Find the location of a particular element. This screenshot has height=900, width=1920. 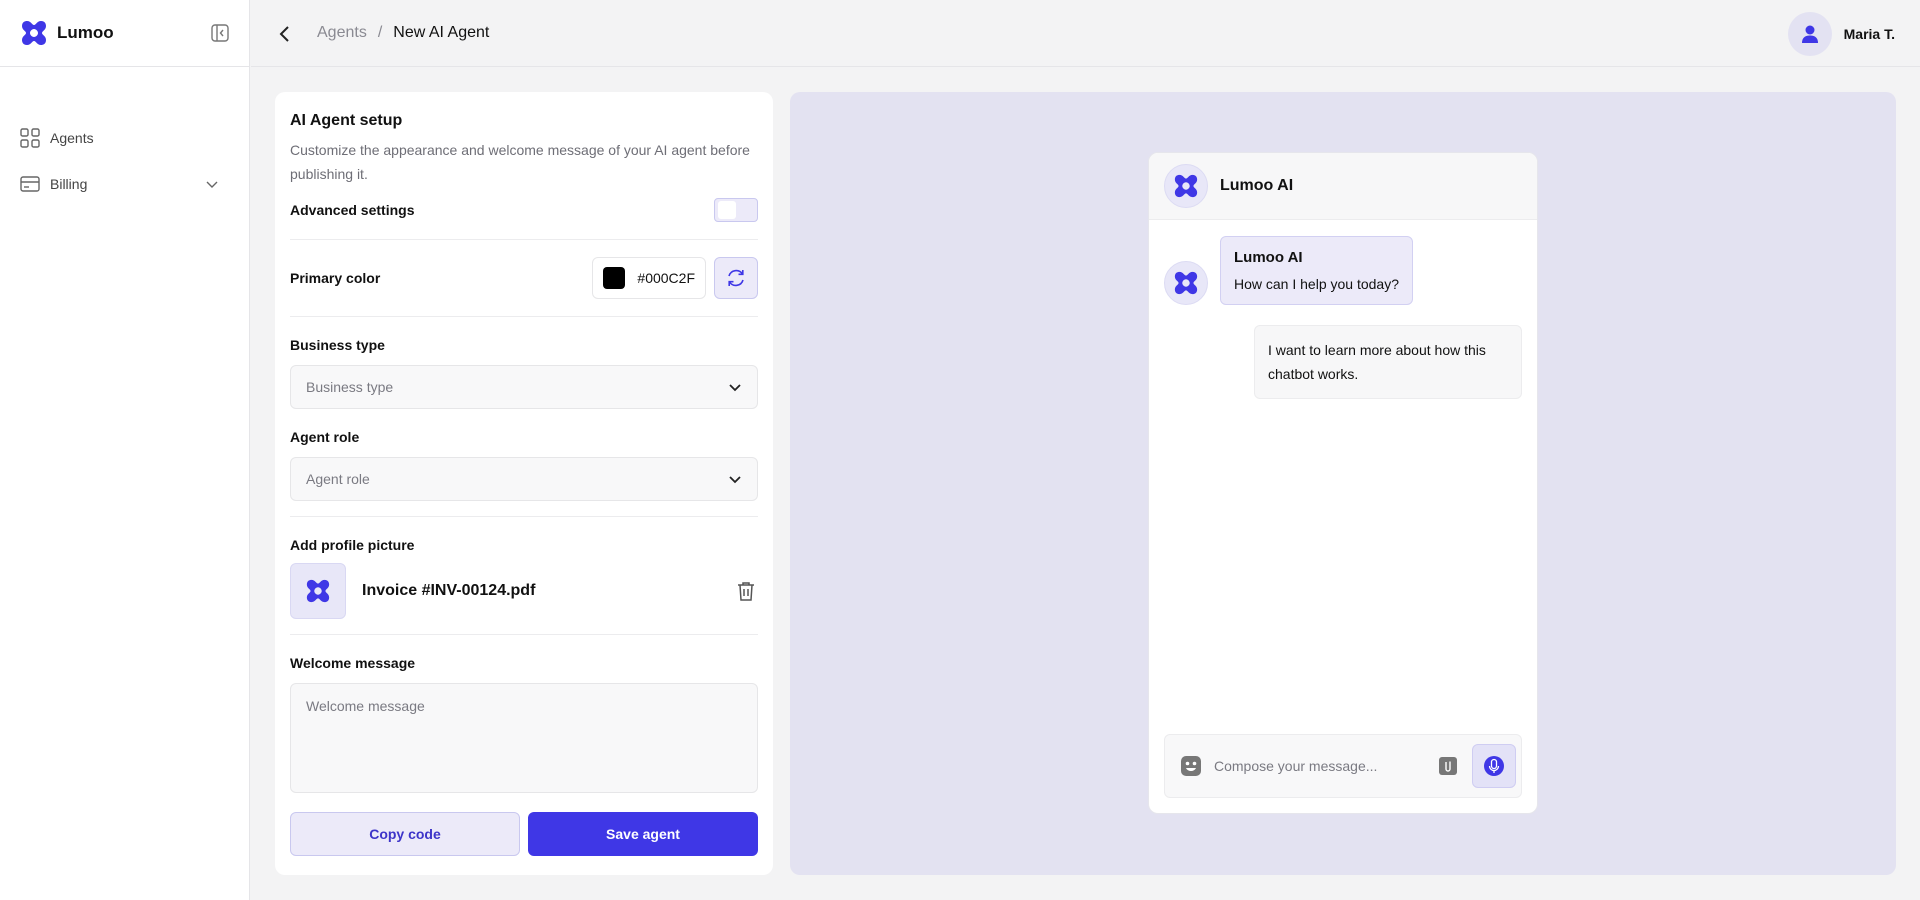

sidebar-nav: Agents Billing is located at coordinates (124, 137).